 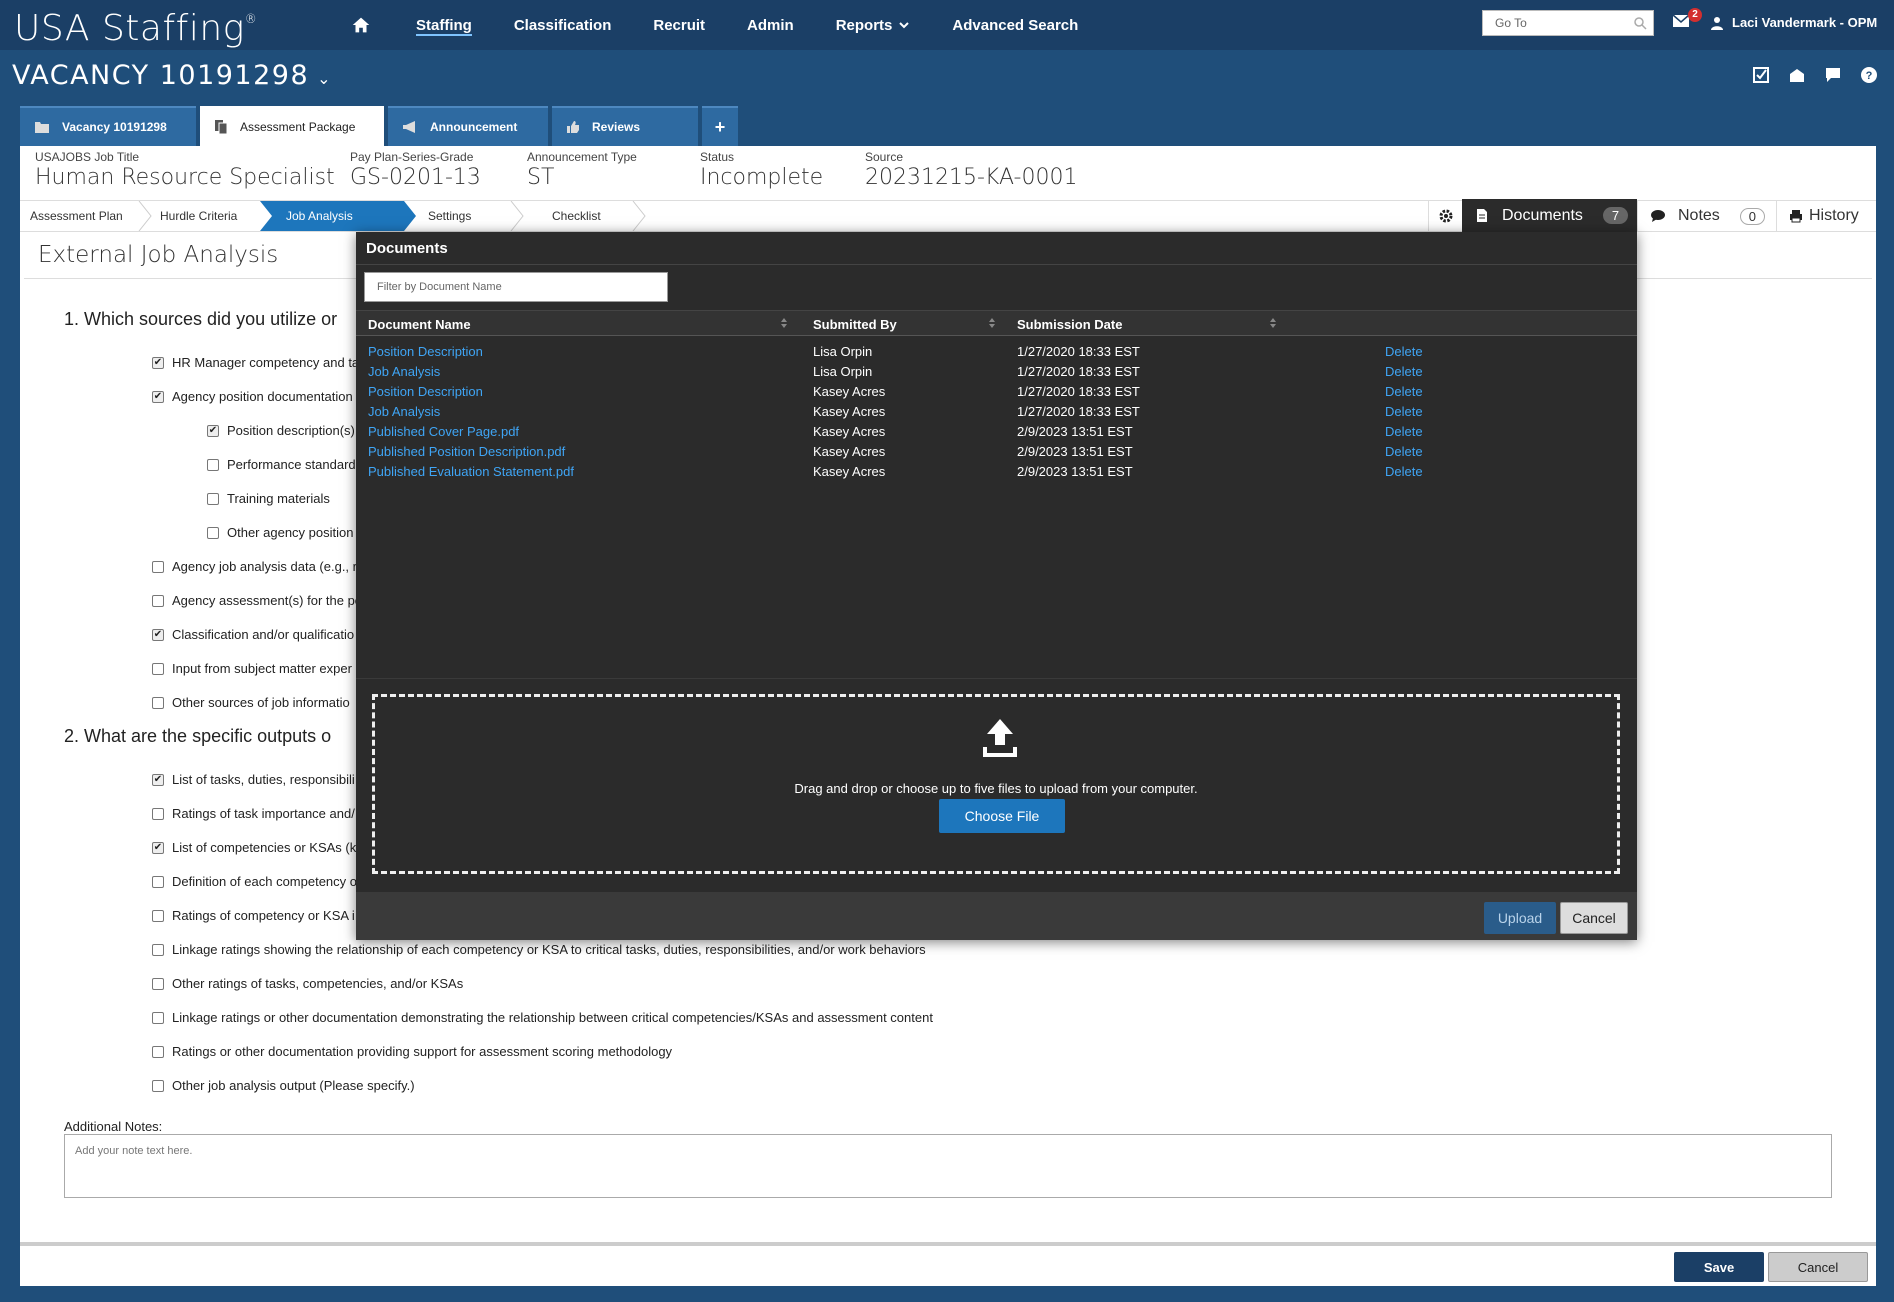 I want to click on checkbox-row: Definition of each competency o, so click(x=254, y=881).